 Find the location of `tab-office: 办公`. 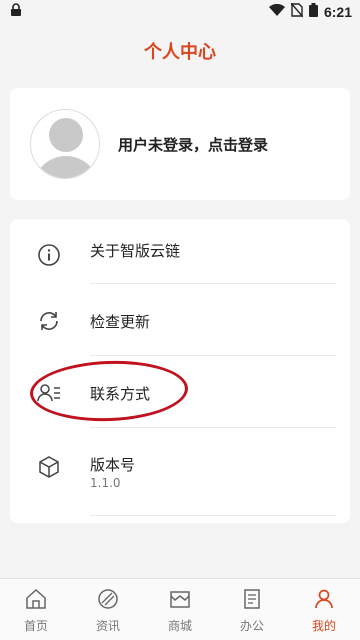

tab-office: 办公 is located at coordinates (252, 609).